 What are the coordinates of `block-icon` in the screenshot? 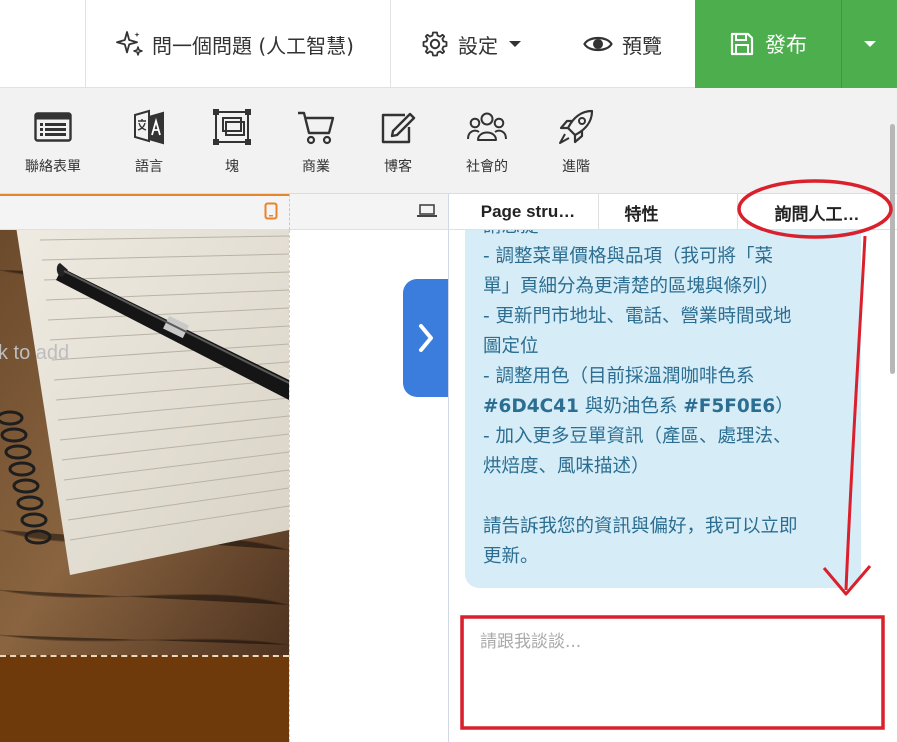 It's located at (232, 127).